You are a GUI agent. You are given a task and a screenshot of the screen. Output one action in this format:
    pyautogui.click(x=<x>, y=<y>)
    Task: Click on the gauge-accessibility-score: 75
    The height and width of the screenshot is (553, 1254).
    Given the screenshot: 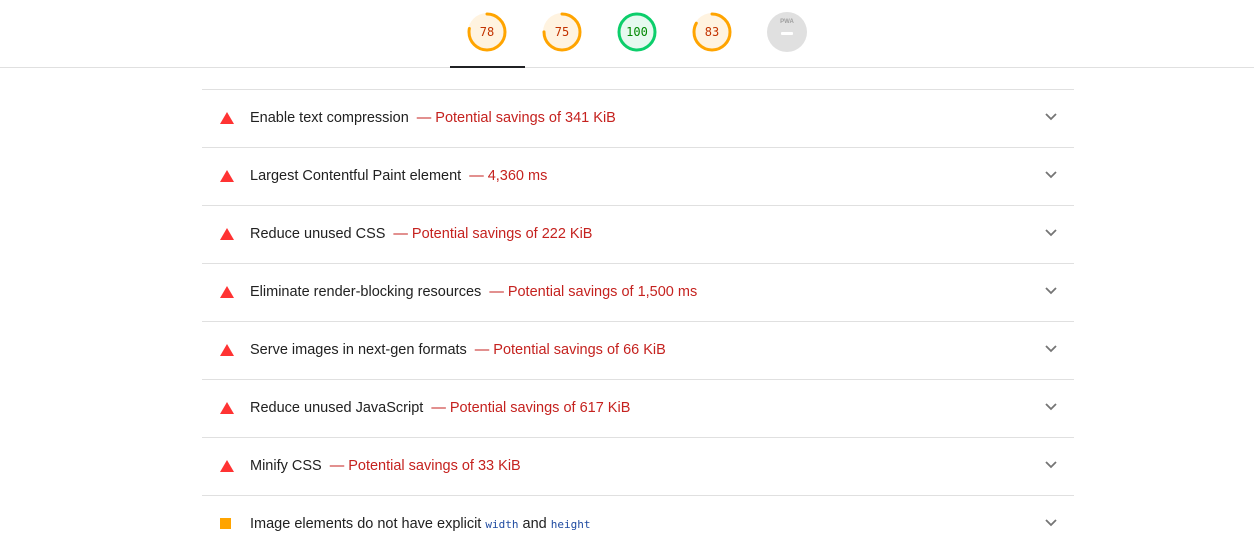 What is the action you would take?
    pyautogui.click(x=562, y=32)
    